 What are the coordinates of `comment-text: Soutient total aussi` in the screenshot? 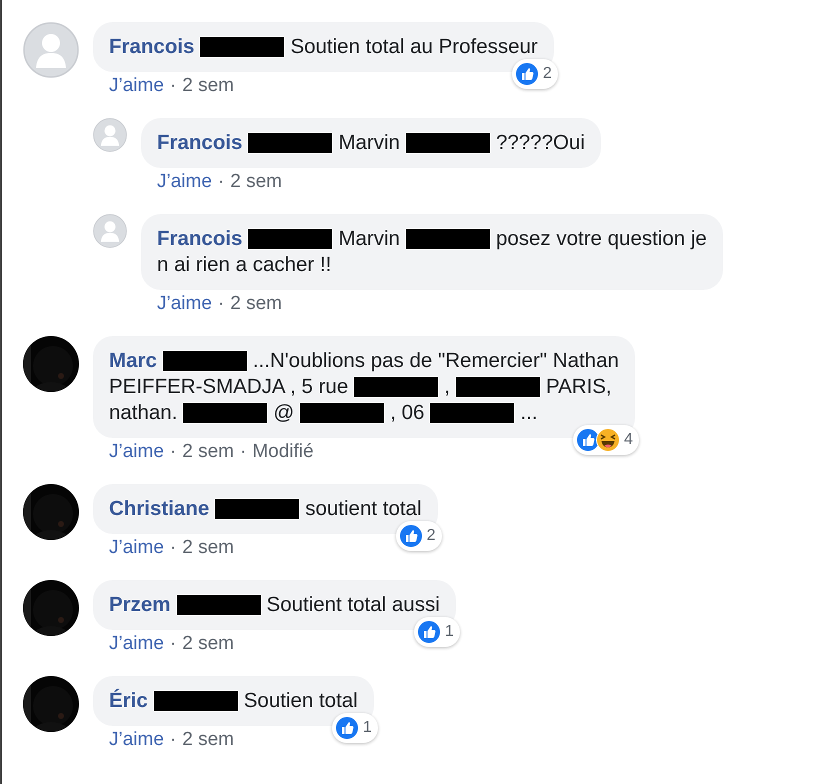 It's located at (353, 605).